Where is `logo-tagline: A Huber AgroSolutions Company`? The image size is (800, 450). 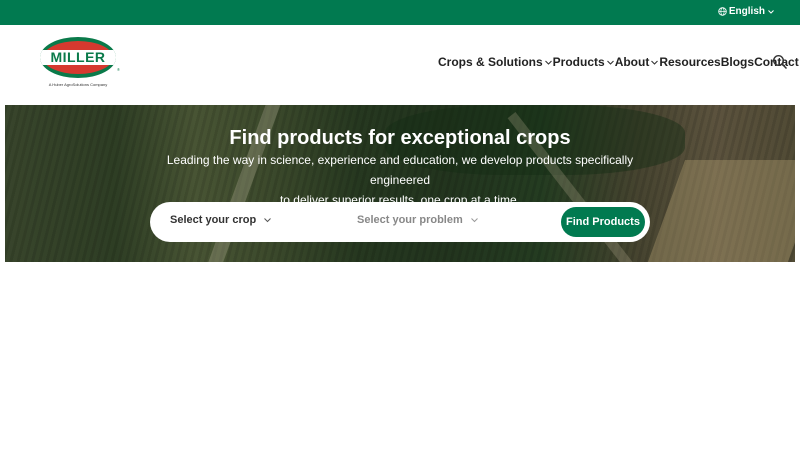
logo-tagline: A Huber AgroSolutions Company is located at coordinates (78, 84).